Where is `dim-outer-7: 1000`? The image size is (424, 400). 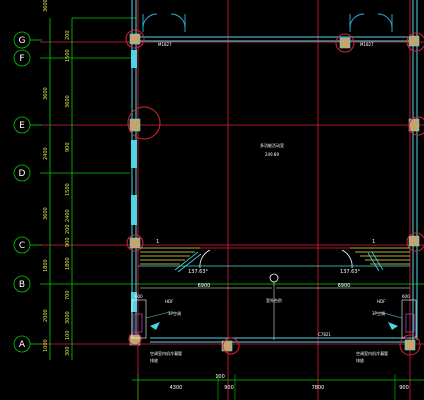
dim-outer-7: 1000 is located at coordinates (46, 345).